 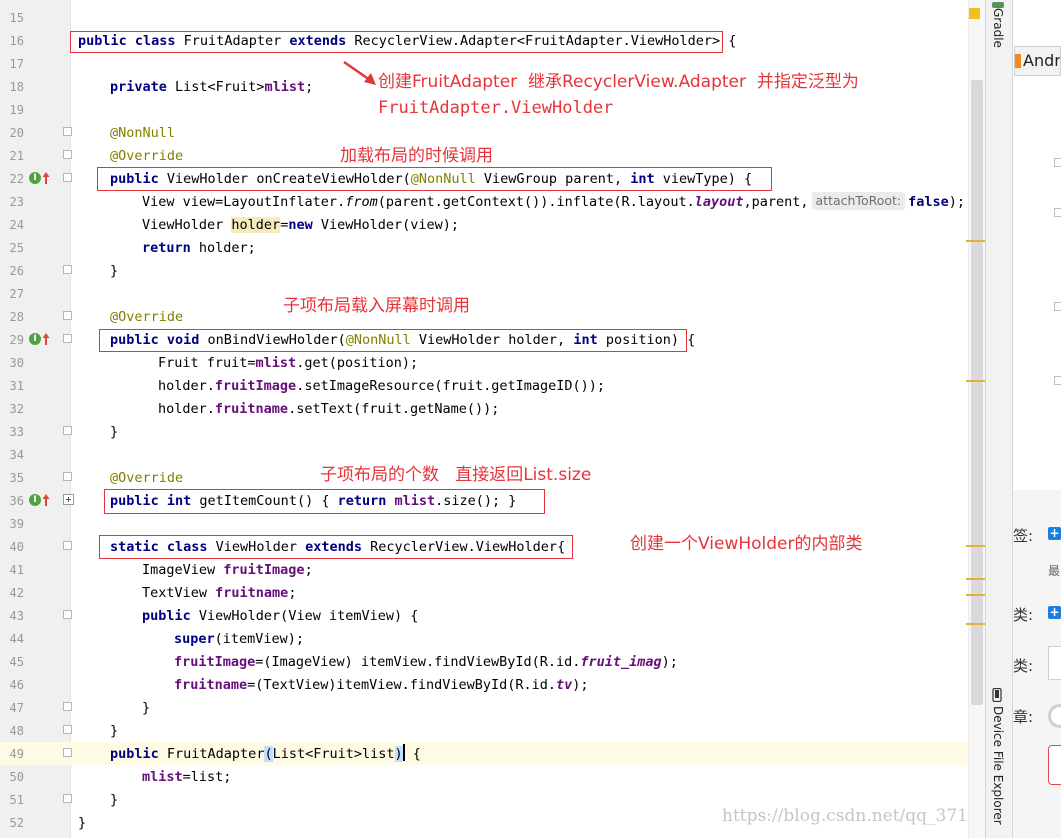 I want to click on code-text: =(TextView)itemView.findViewById(R.id., so click(x=402, y=685).